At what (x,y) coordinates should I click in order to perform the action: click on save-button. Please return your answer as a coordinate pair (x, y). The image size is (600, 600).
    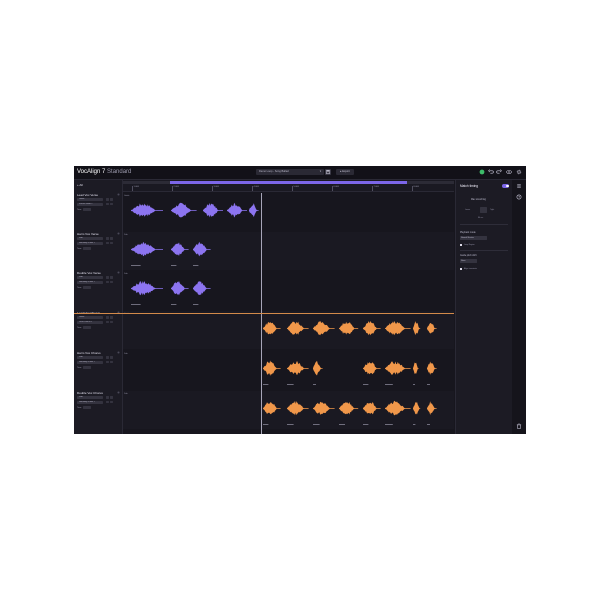
    Looking at the image, I should click on (328, 172).